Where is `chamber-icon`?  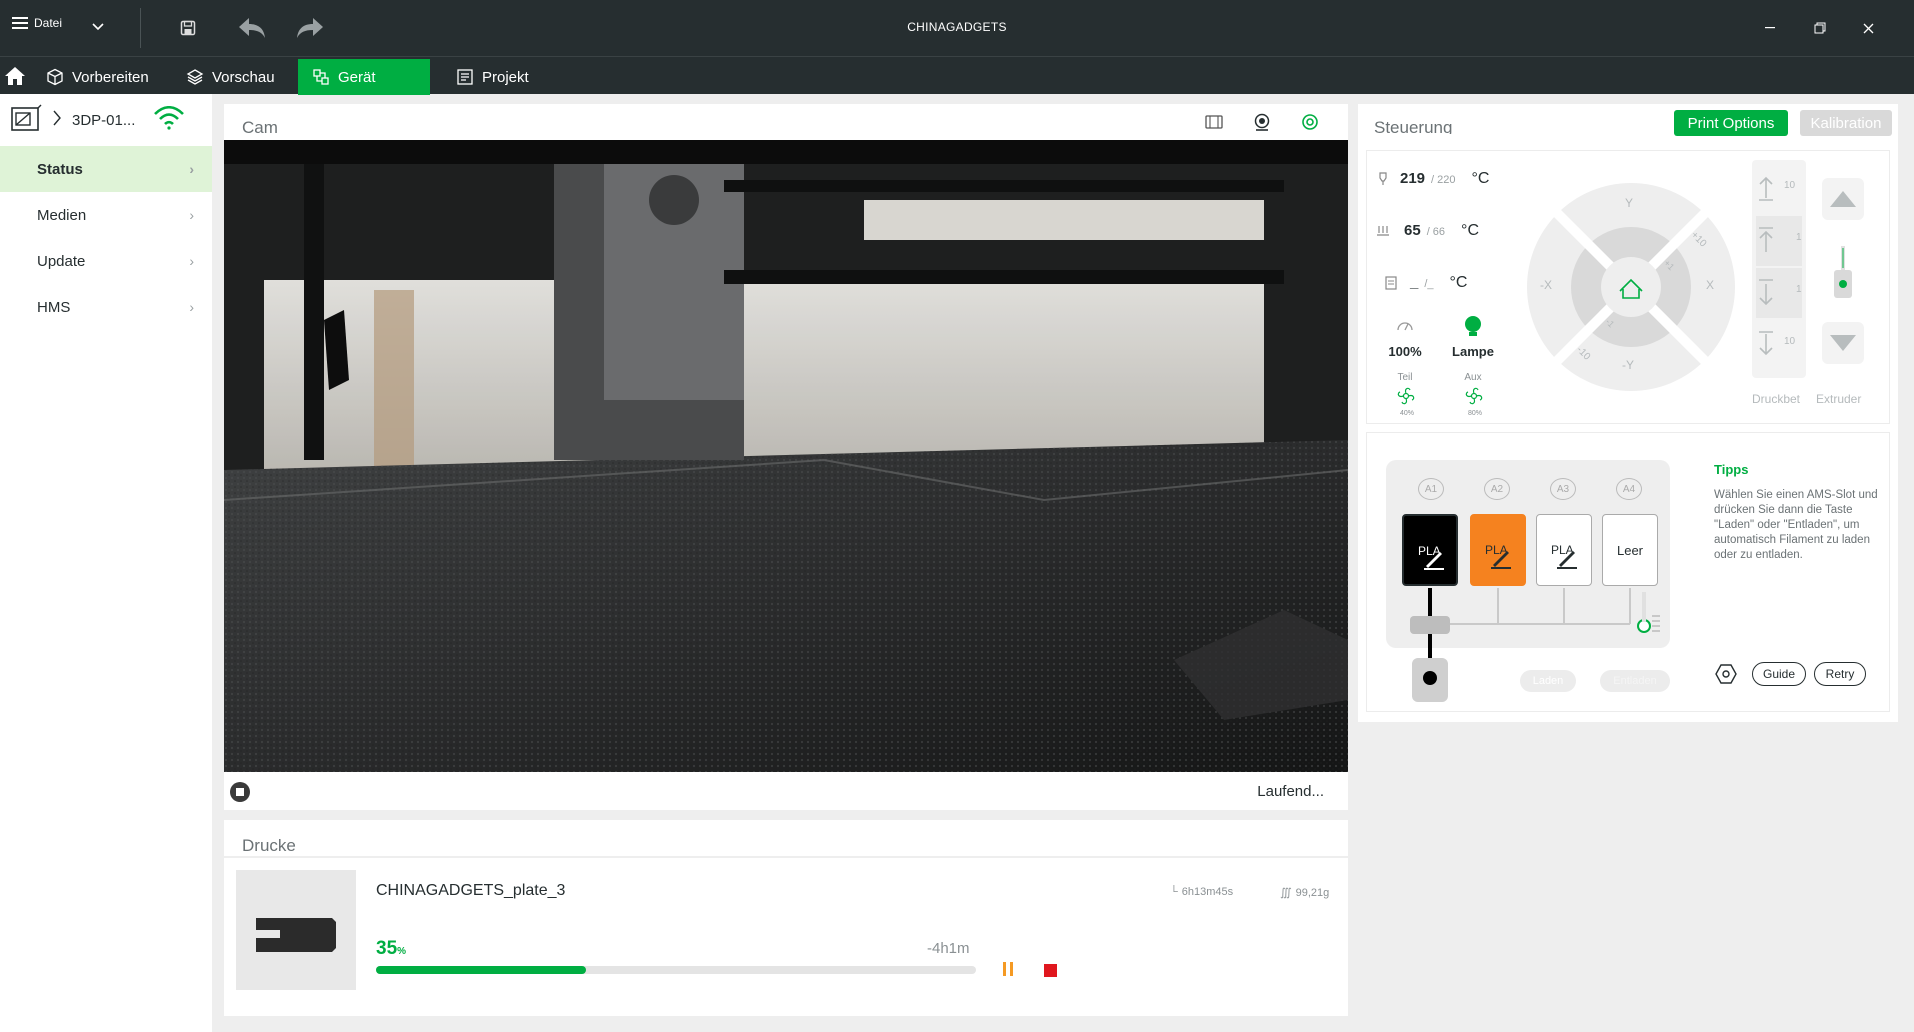
chamber-icon is located at coordinates (1391, 285).